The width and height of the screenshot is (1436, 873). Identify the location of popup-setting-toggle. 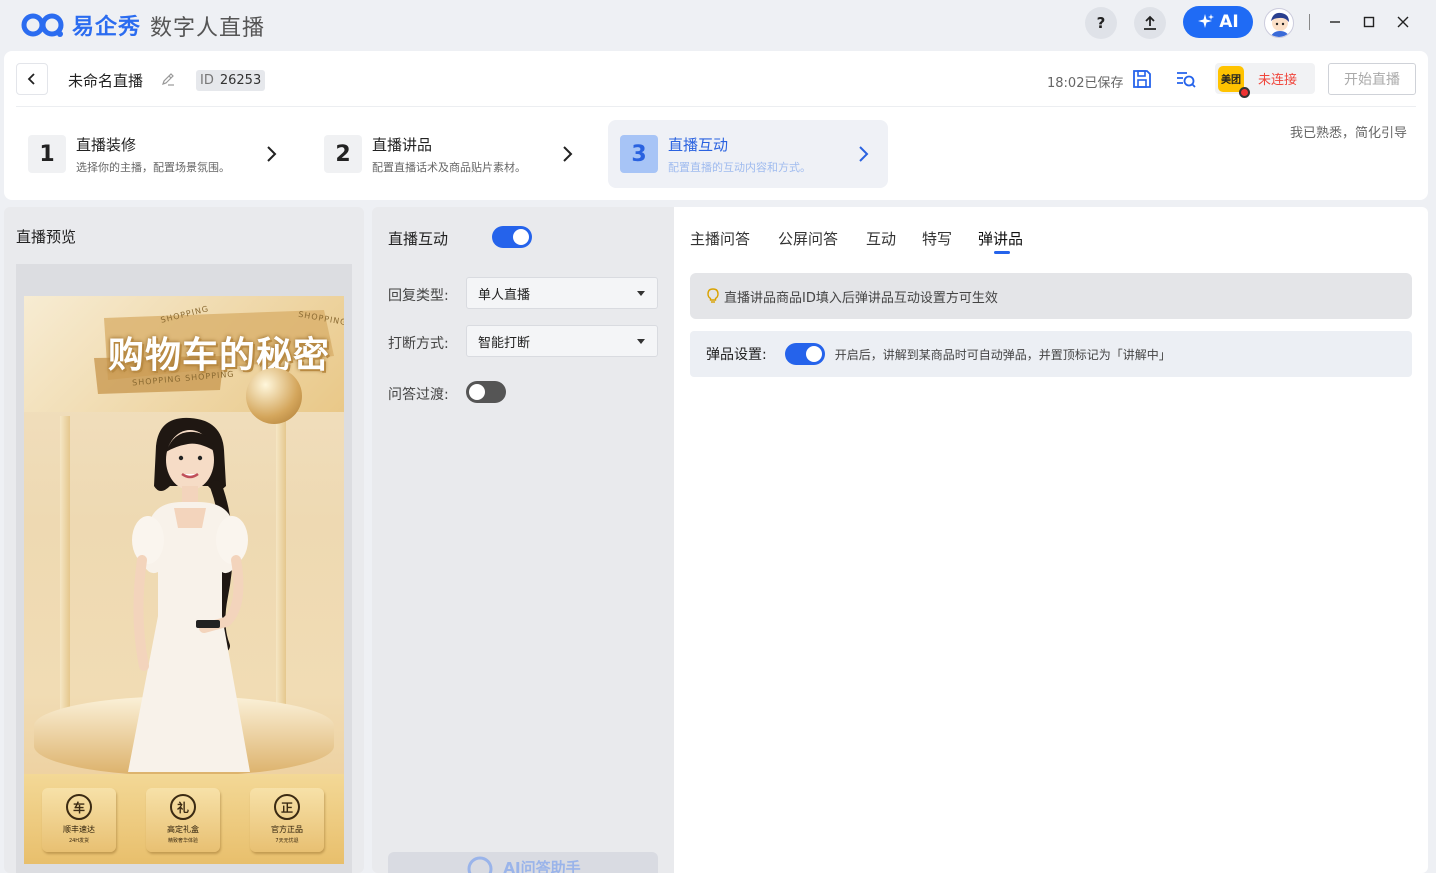
(804, 354).